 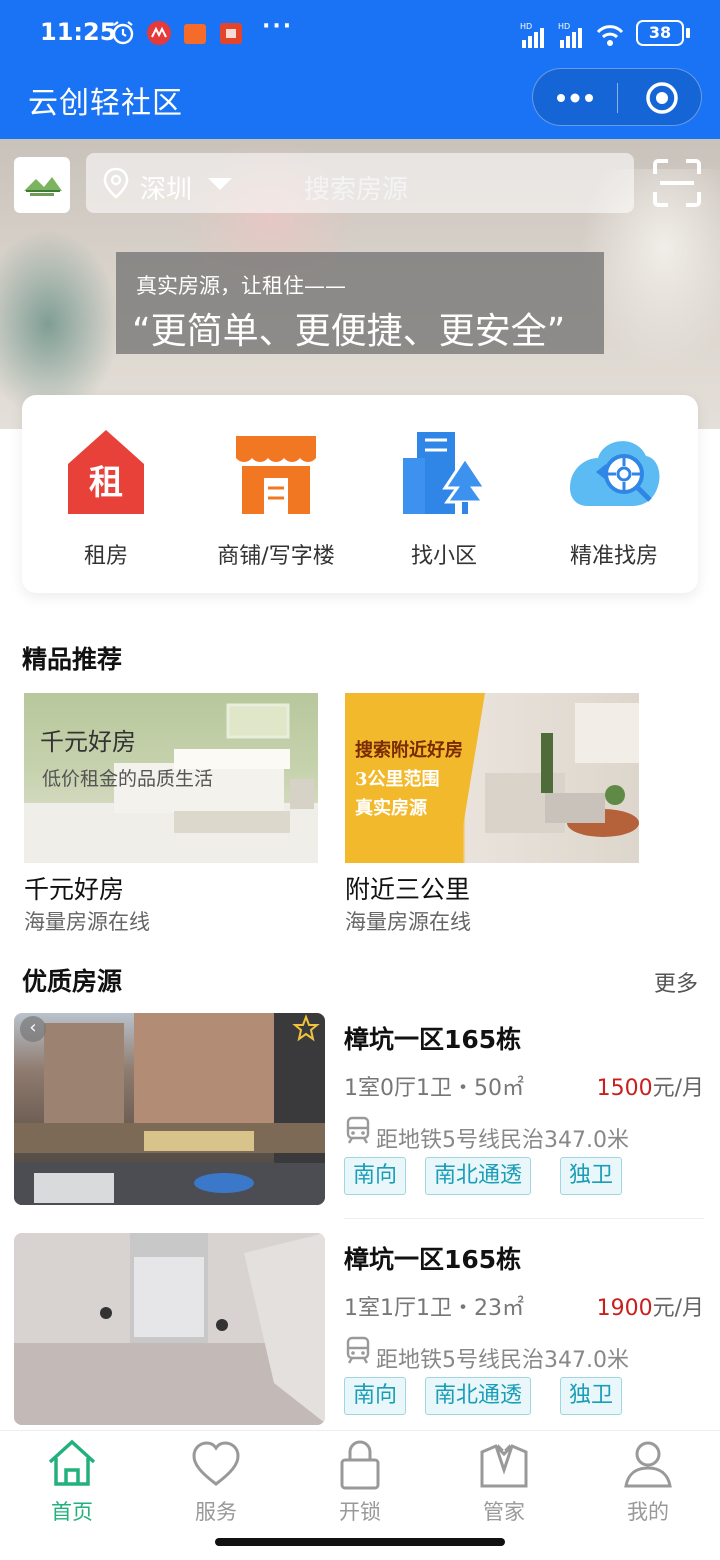 I want to click on featured-section-title: 精品推荐, so click(x=72, y=659).